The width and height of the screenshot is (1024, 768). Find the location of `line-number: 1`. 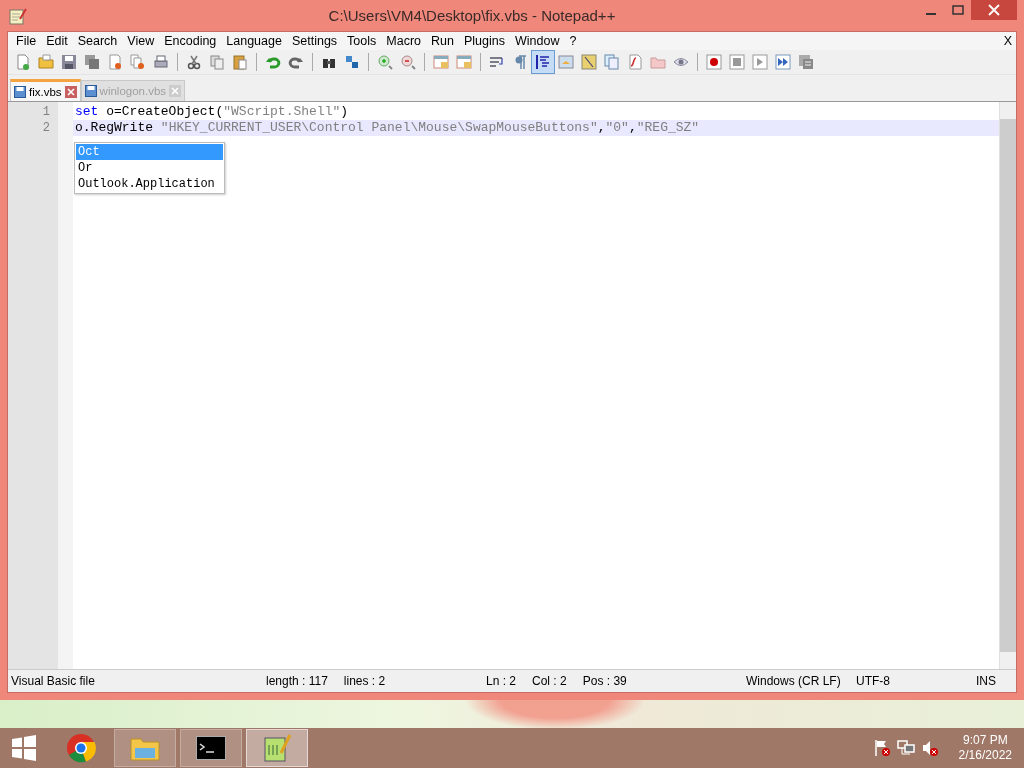

line-number: 1 is located at coordinates (46, 112).